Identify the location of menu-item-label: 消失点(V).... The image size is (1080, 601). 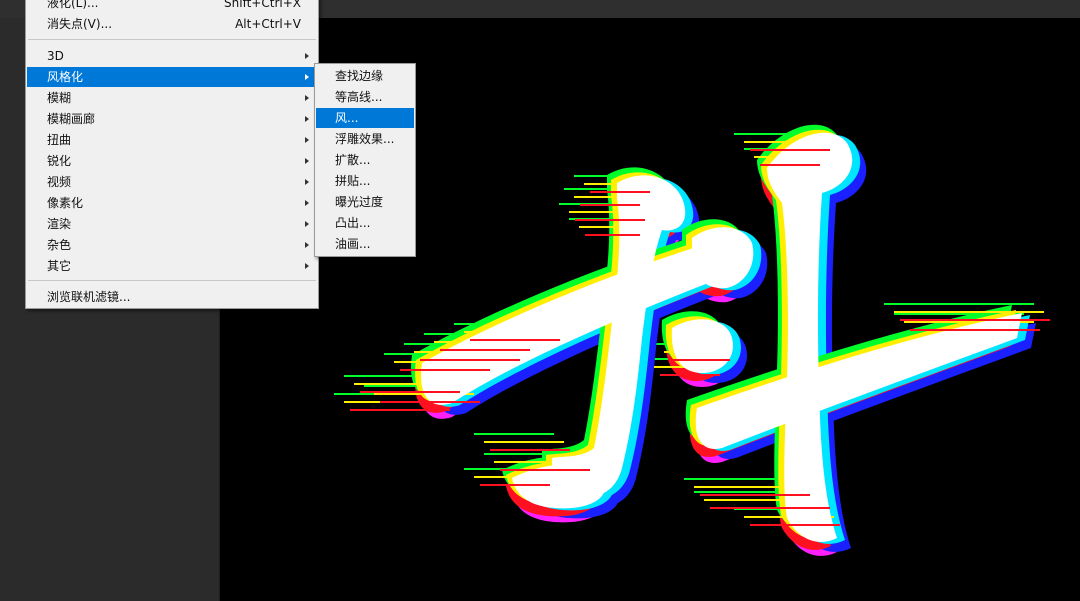
(80, 24).